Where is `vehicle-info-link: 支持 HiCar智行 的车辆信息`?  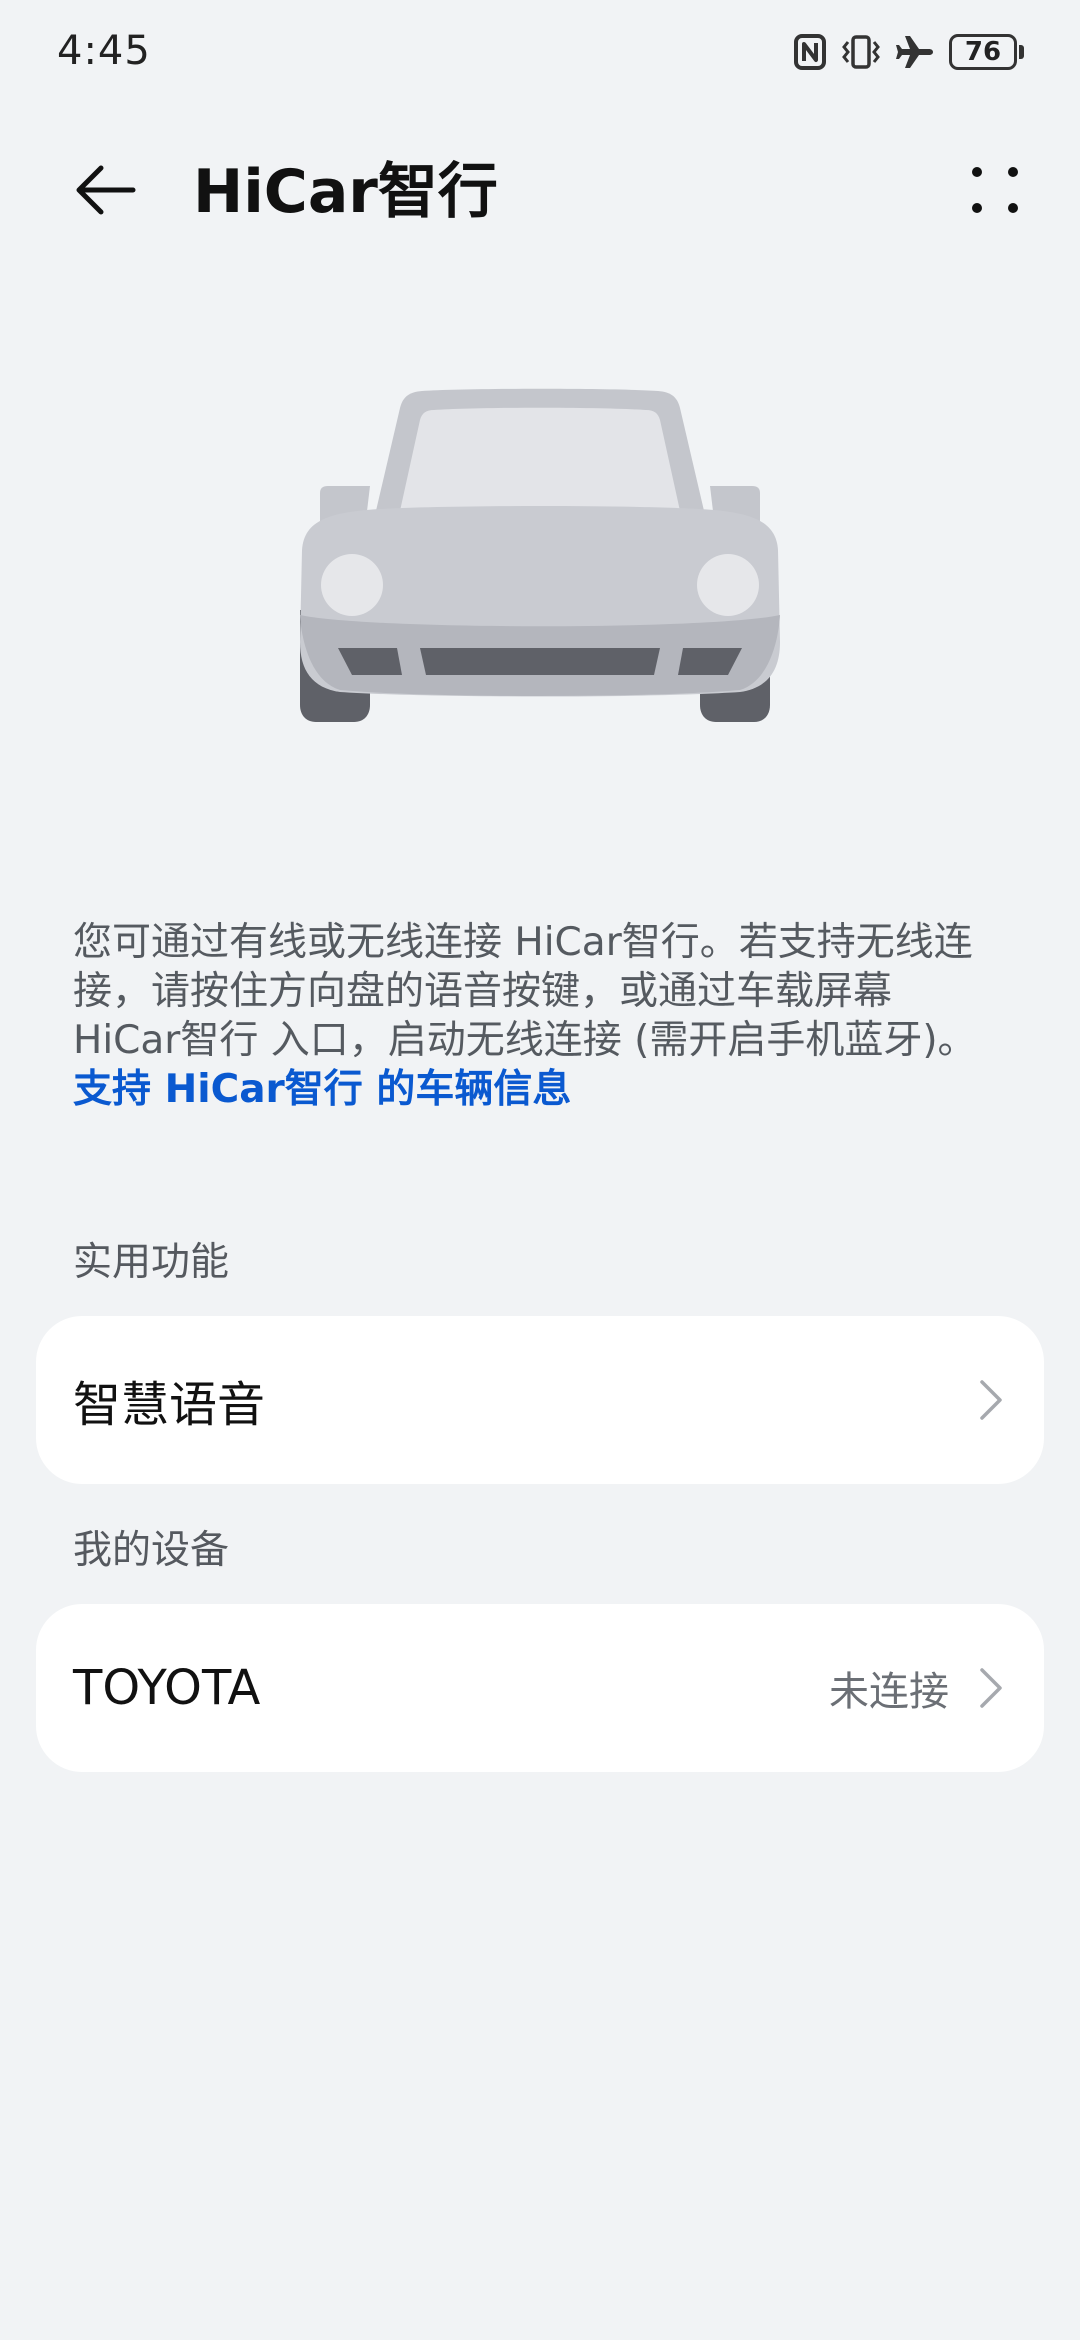 vehicle-info-link: 支持 HiCar智行 的车辆信息 is located at coordinates (322, 1089).